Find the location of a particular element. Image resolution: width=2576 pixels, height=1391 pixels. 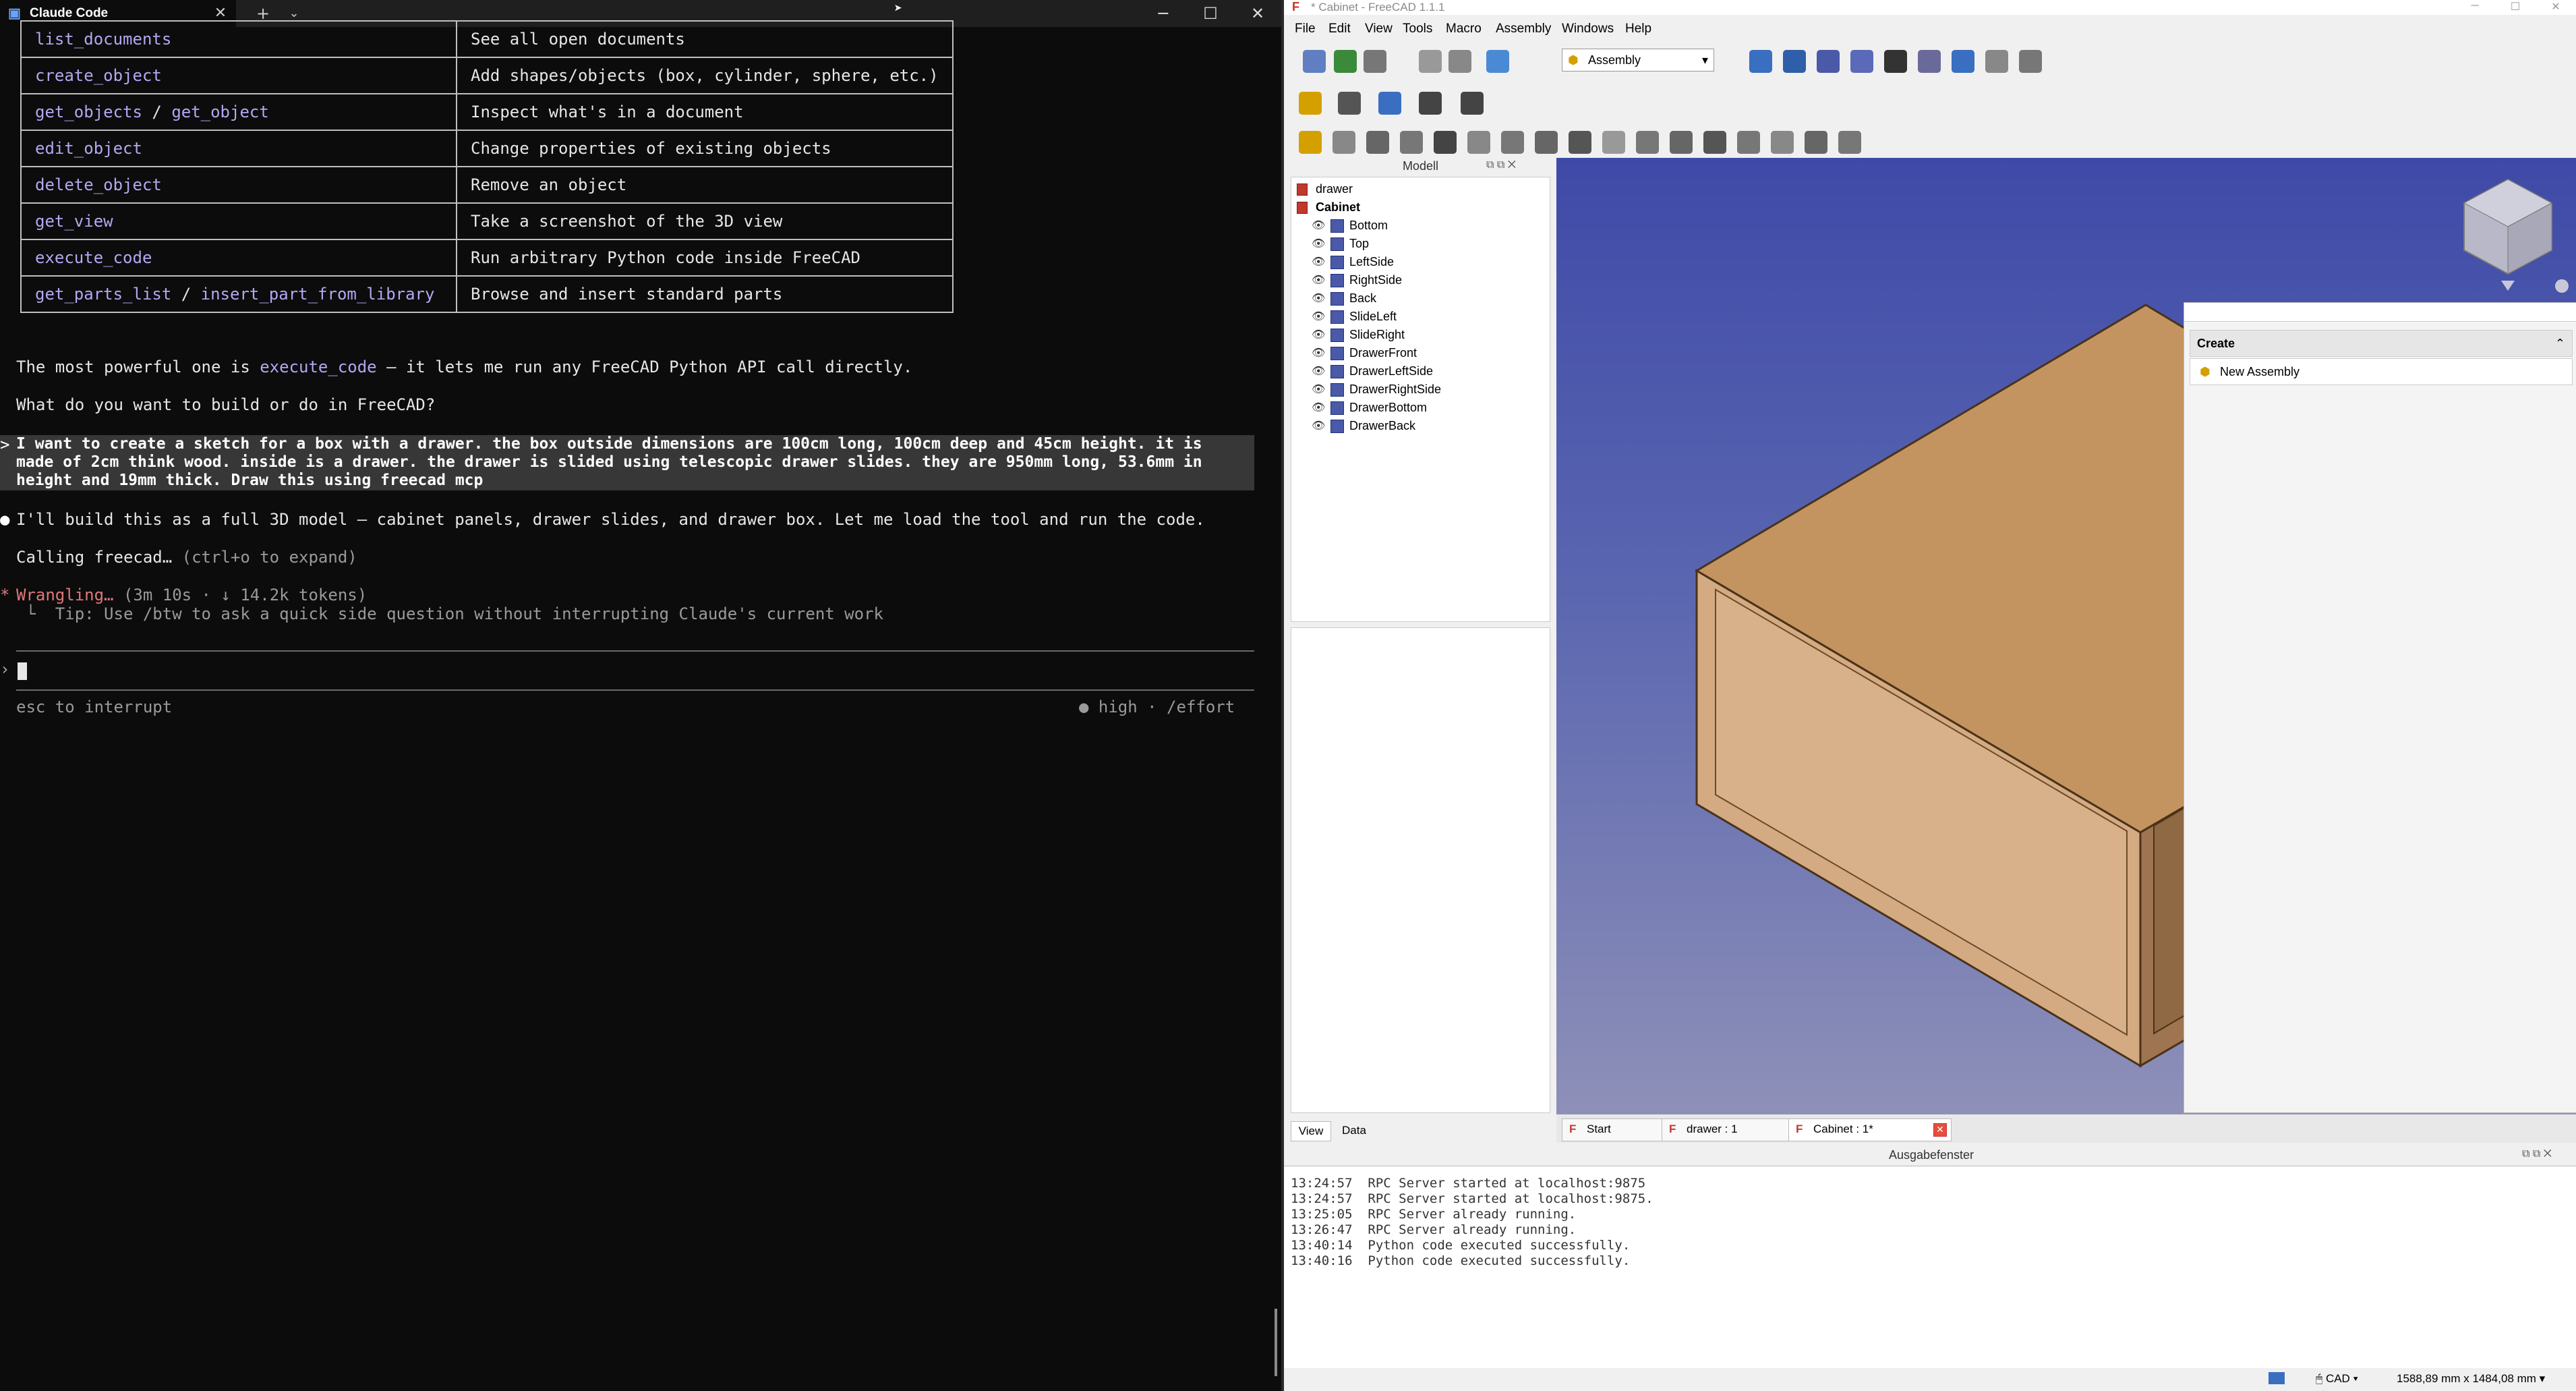

menu-tools: Tools is located at coordinates (1418, 29).